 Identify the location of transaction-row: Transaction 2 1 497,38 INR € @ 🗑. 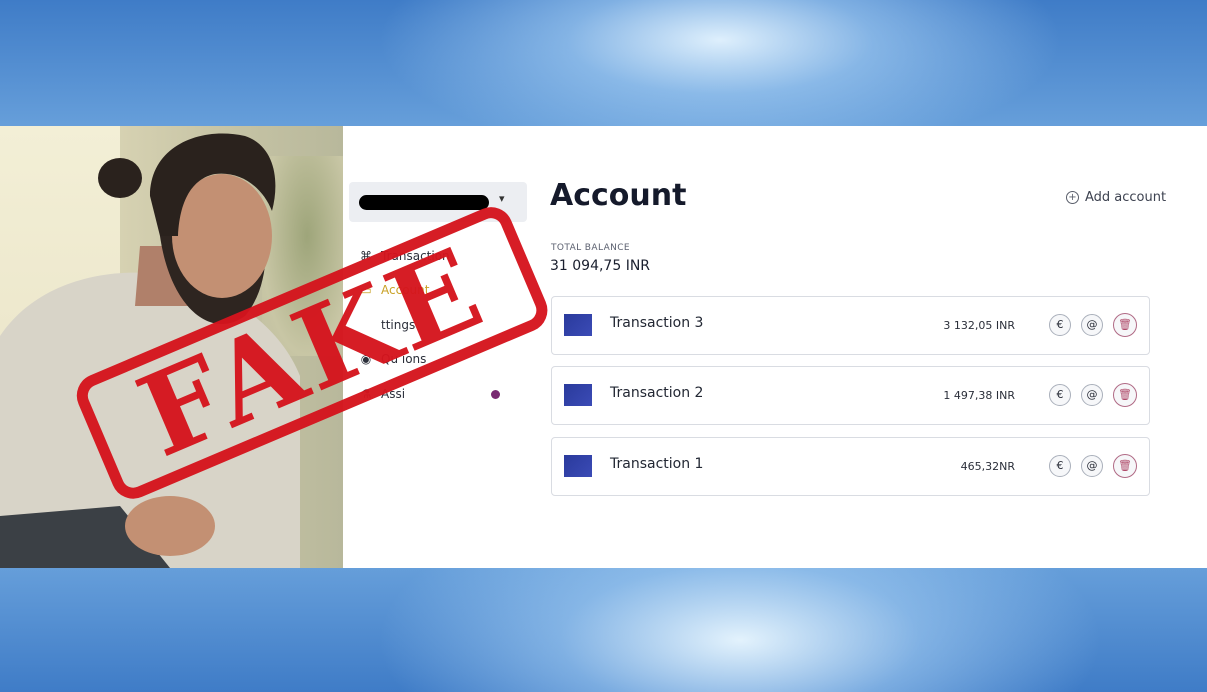
(850, 395).